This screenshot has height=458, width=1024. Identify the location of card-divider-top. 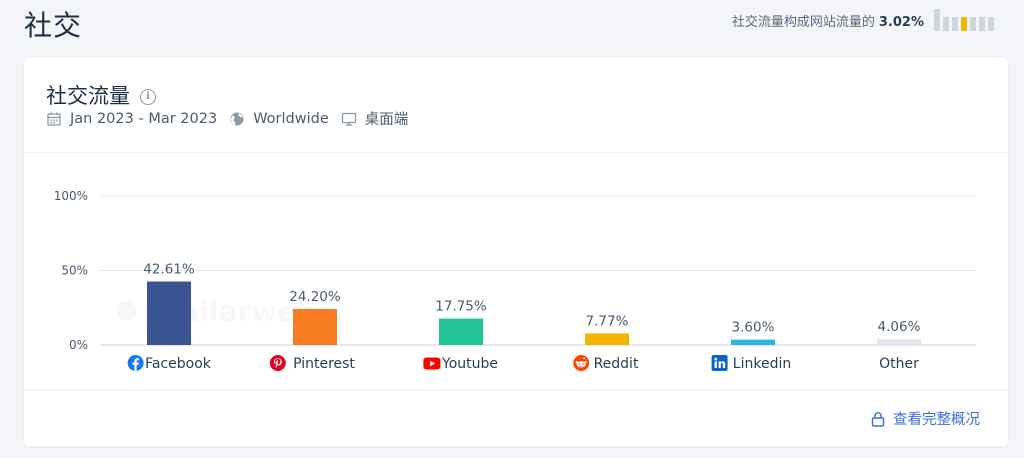
(516, 152).